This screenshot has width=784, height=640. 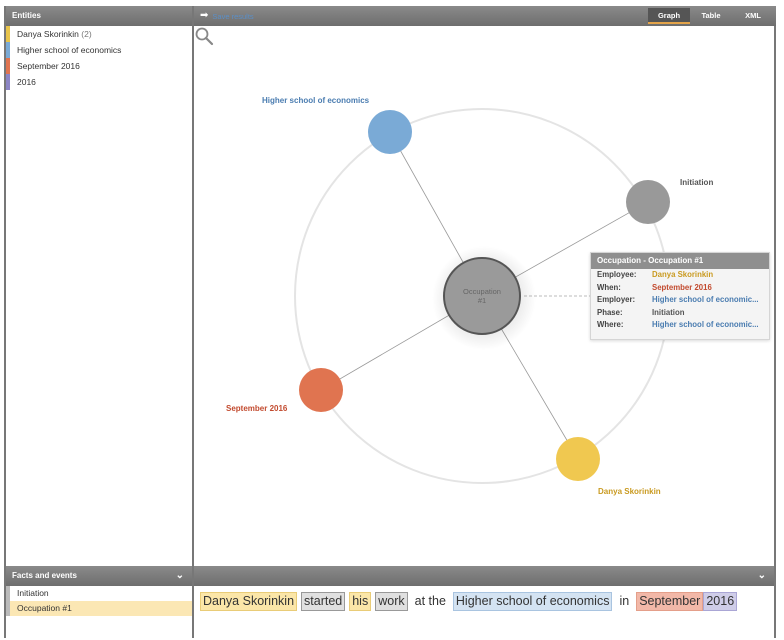 What do you see at coordinates (696, 182) in the screenshot?
I see `node-label-initiation: Initiation` at bounding box center [696, 182].